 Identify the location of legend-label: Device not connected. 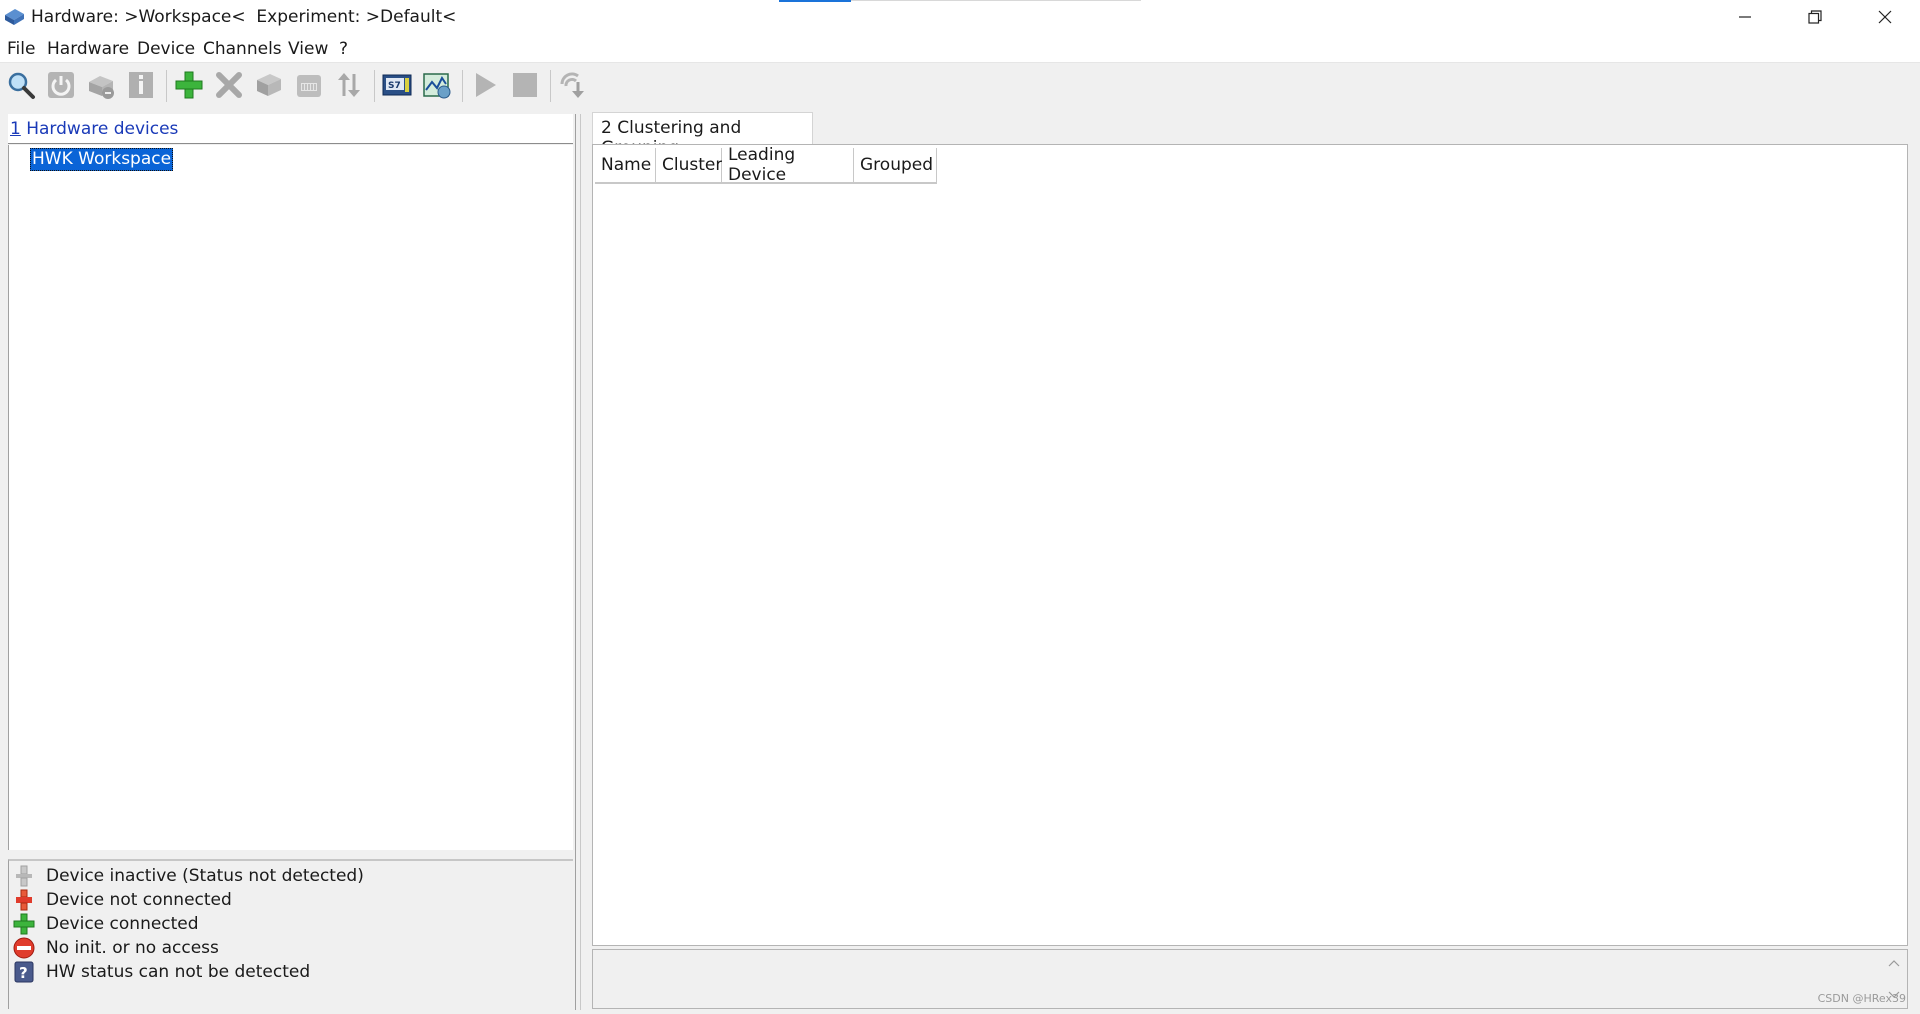
(139, 900).